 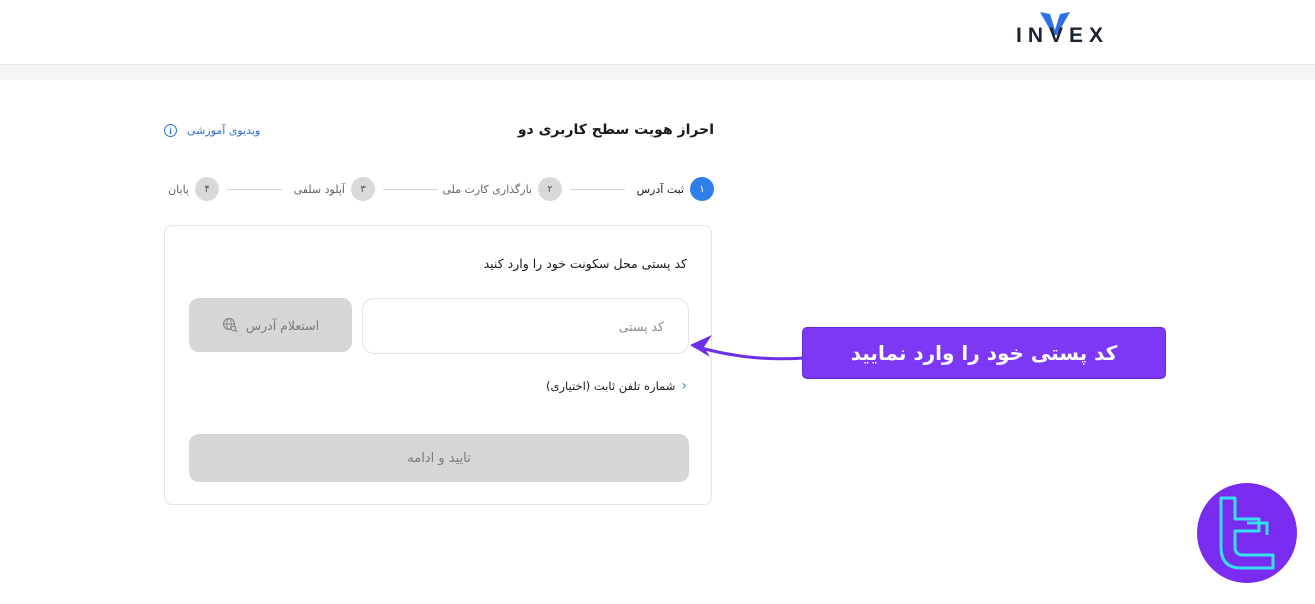 I want to click on logo-text: INVEX, so click(x=1063, y=35).